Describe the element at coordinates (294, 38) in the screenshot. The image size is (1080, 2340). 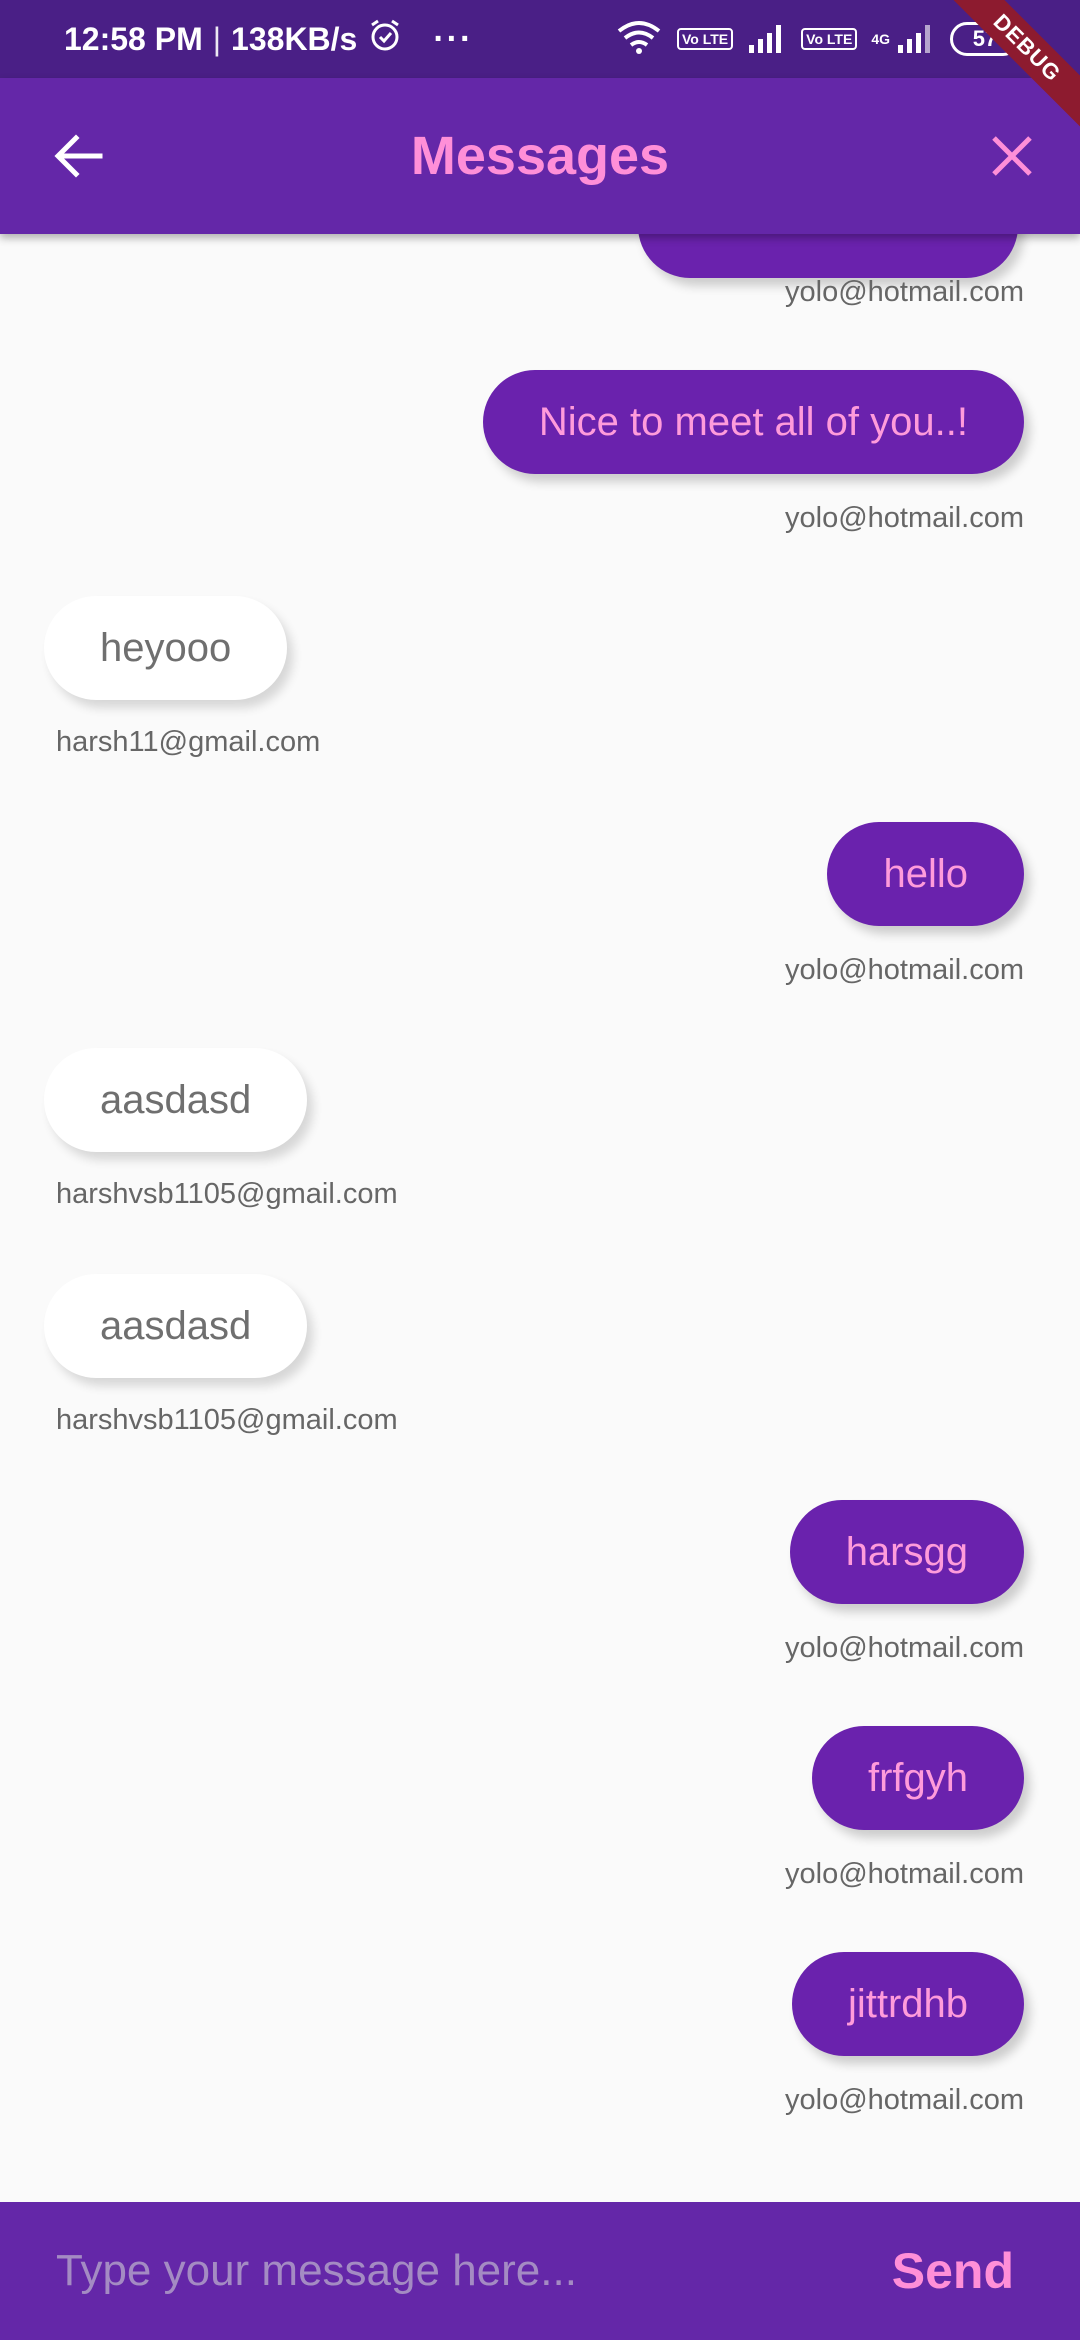
I see `network-speed: 138KB/s` at that location.